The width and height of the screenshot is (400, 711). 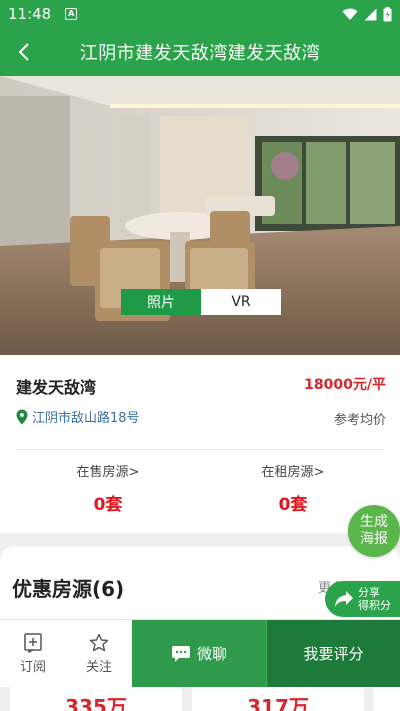 What do you see at coordinates (374, 522) in the screenshot?
I see `poster-label-line1: 生成` at bounding box center [374, 522].